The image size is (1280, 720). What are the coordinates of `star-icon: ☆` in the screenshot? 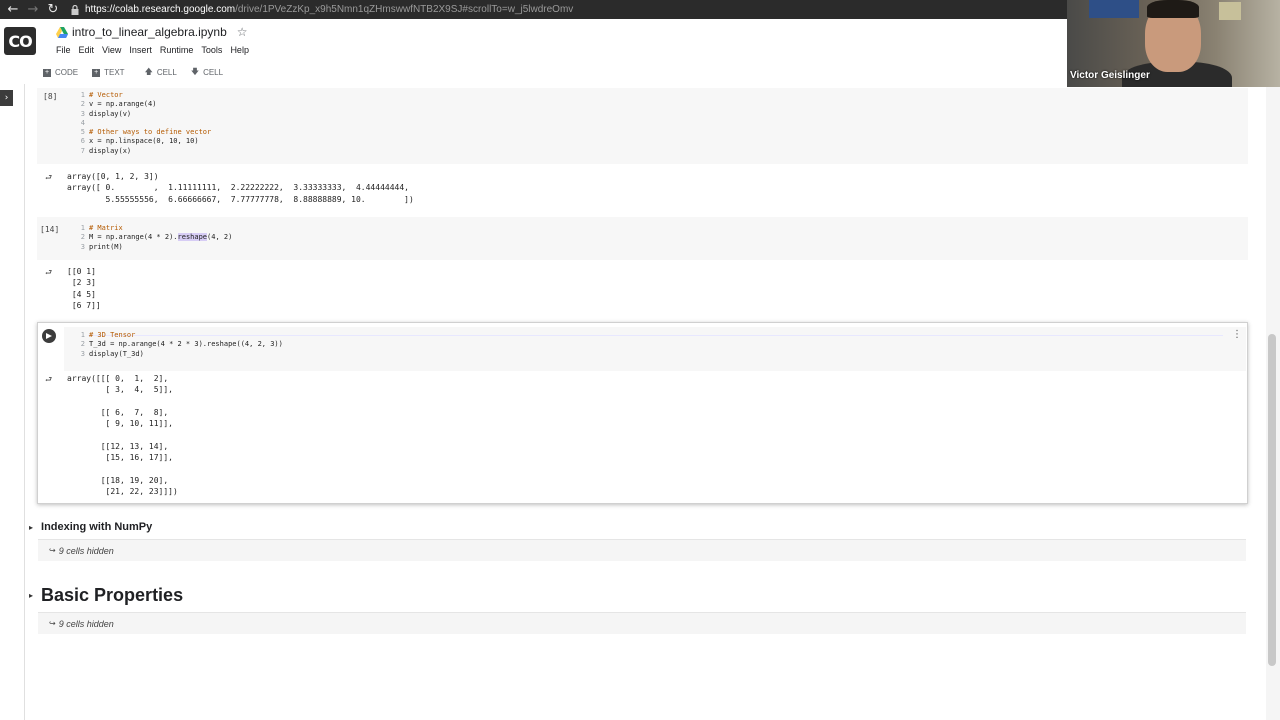 It's located at (242, 32).